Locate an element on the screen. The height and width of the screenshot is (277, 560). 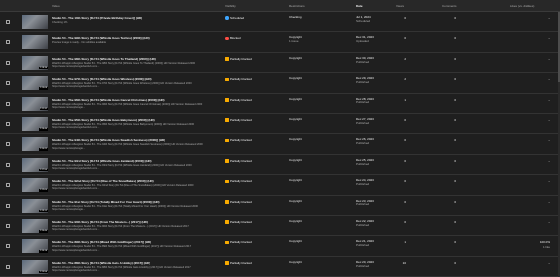
col-comments: Comments is located at coordinates (449, 6).